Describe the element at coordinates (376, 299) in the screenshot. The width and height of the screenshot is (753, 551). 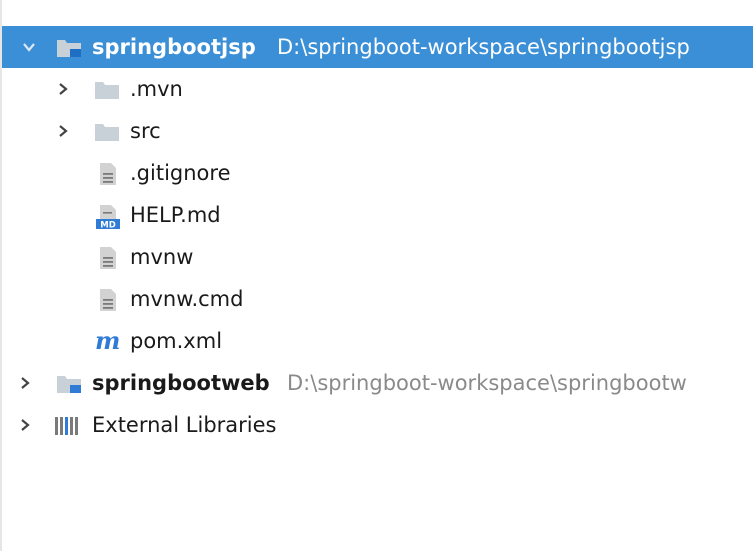
I see `tree-row-file-mvnw-cmd: mvnw.cmd` at that location.